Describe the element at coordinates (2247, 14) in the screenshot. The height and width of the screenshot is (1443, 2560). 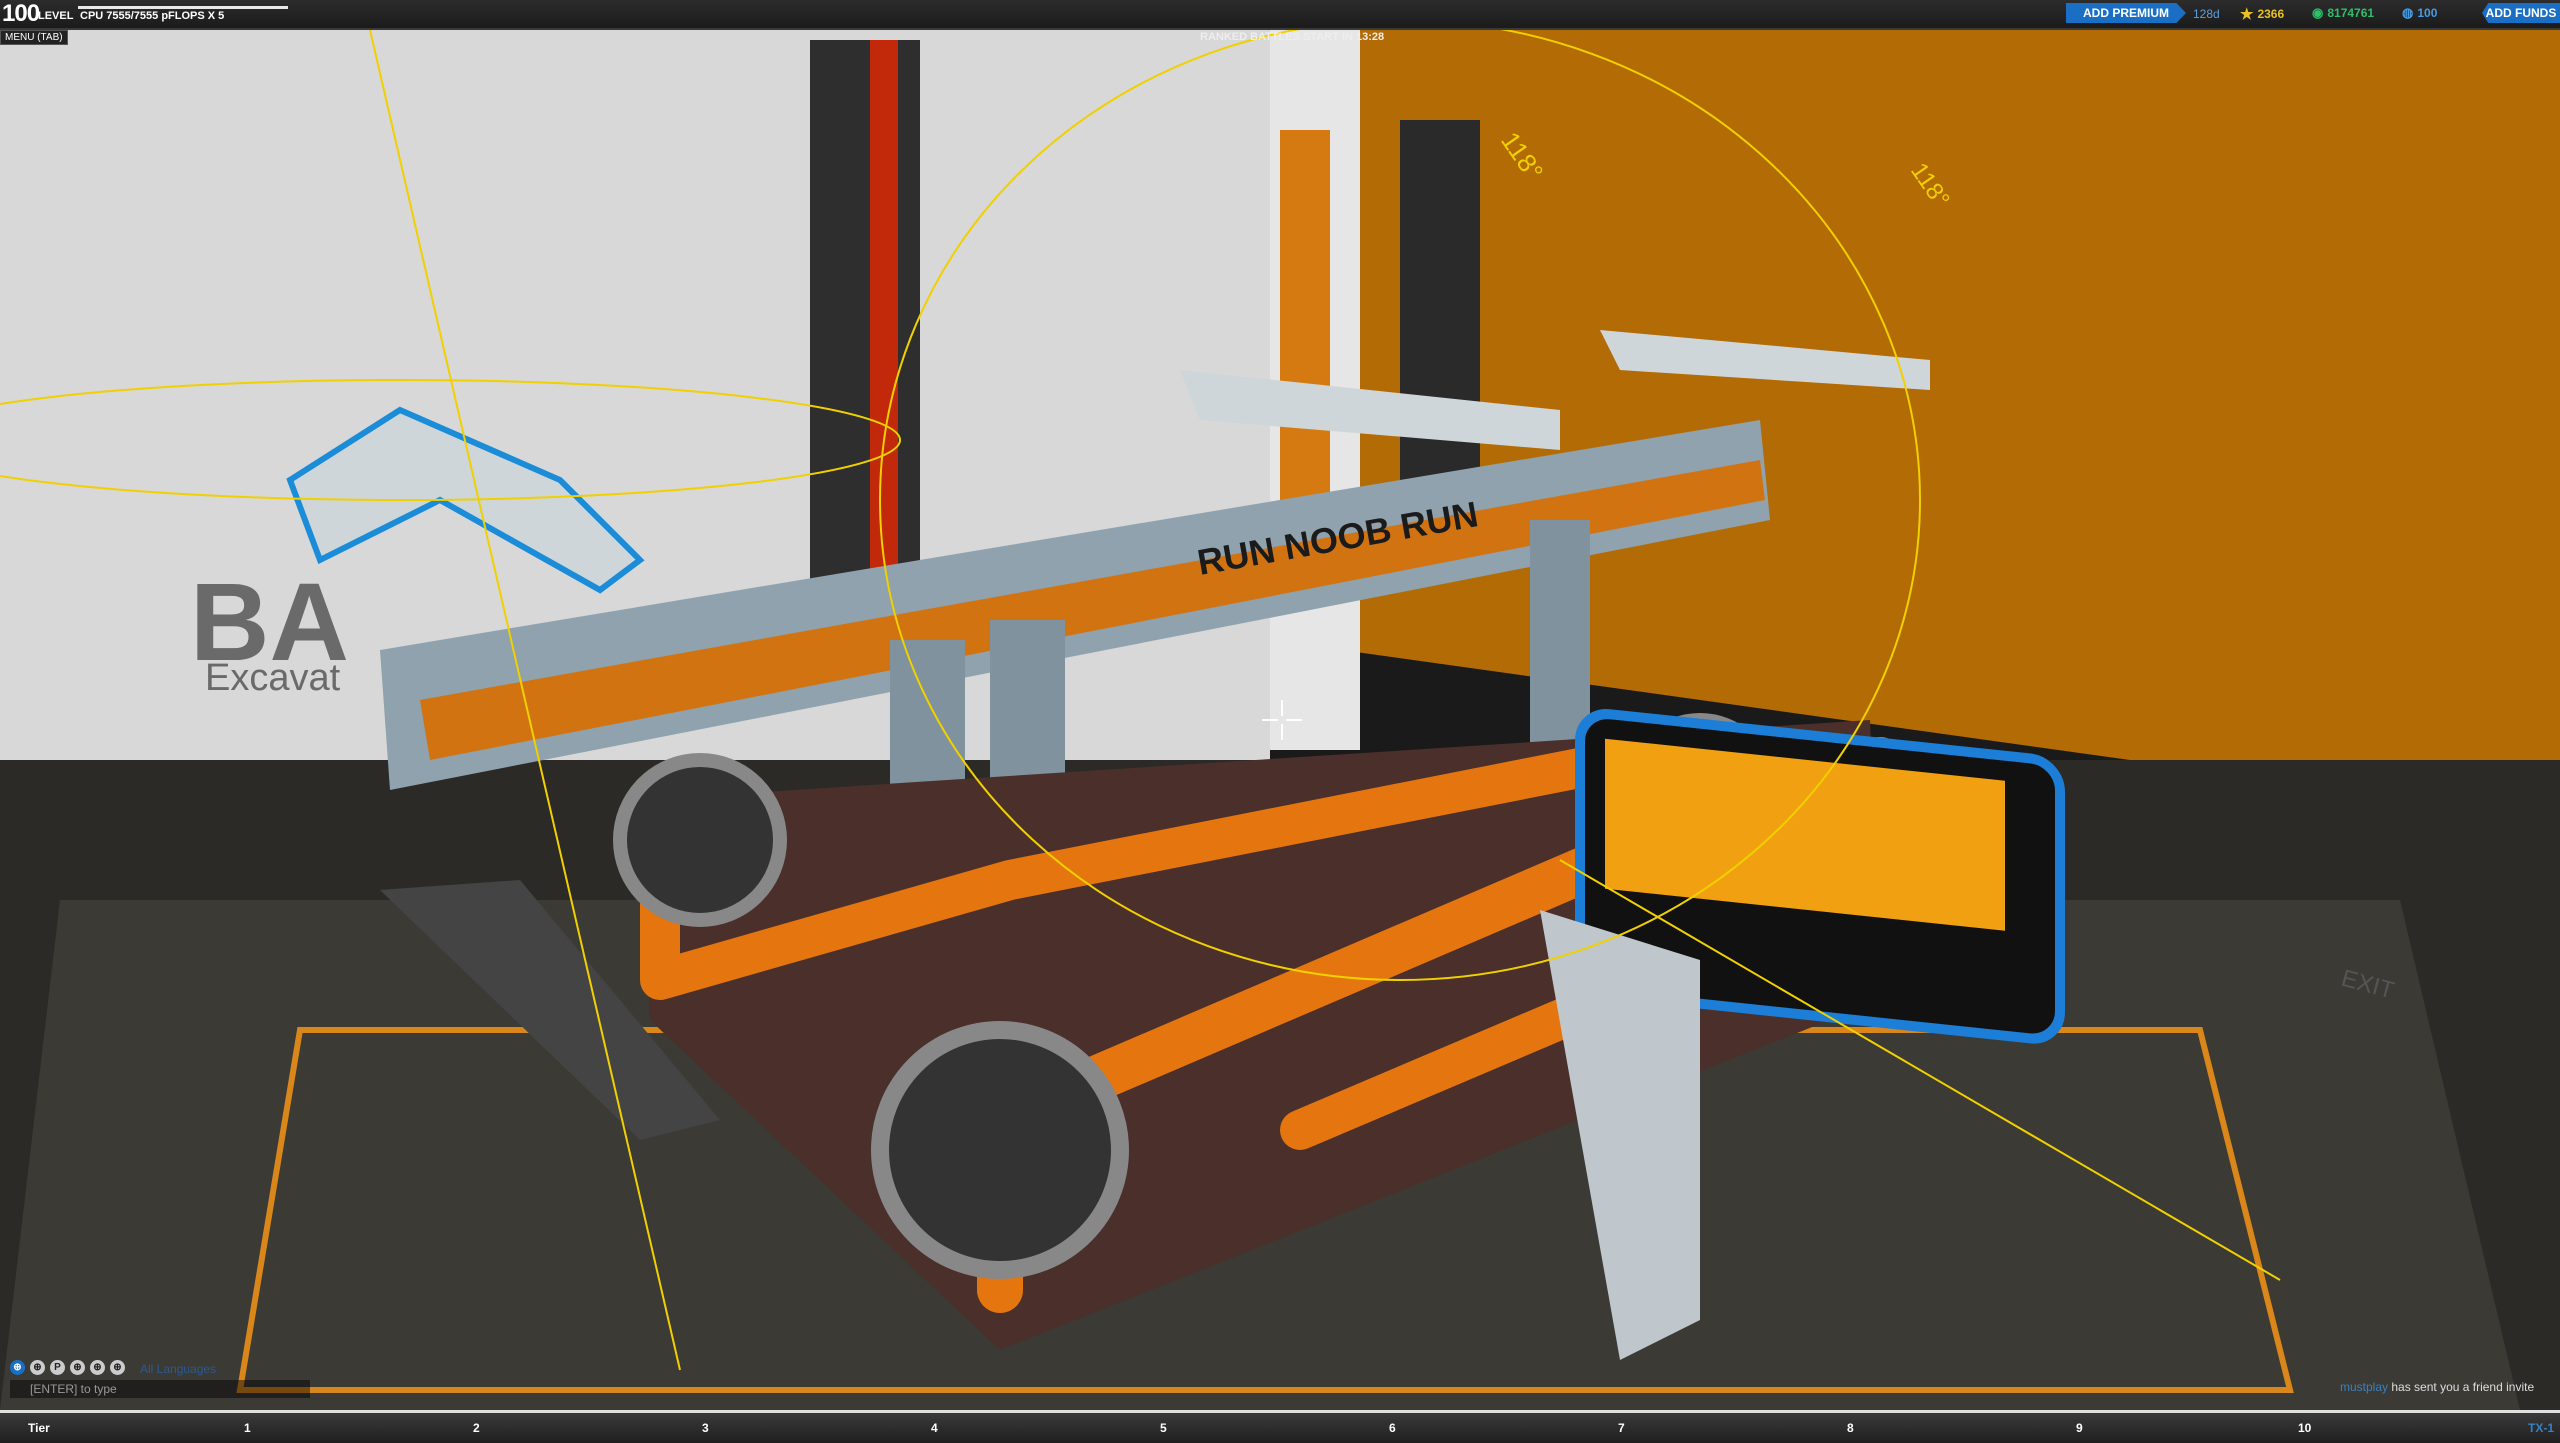
I see `star-icon: ★` at that location.